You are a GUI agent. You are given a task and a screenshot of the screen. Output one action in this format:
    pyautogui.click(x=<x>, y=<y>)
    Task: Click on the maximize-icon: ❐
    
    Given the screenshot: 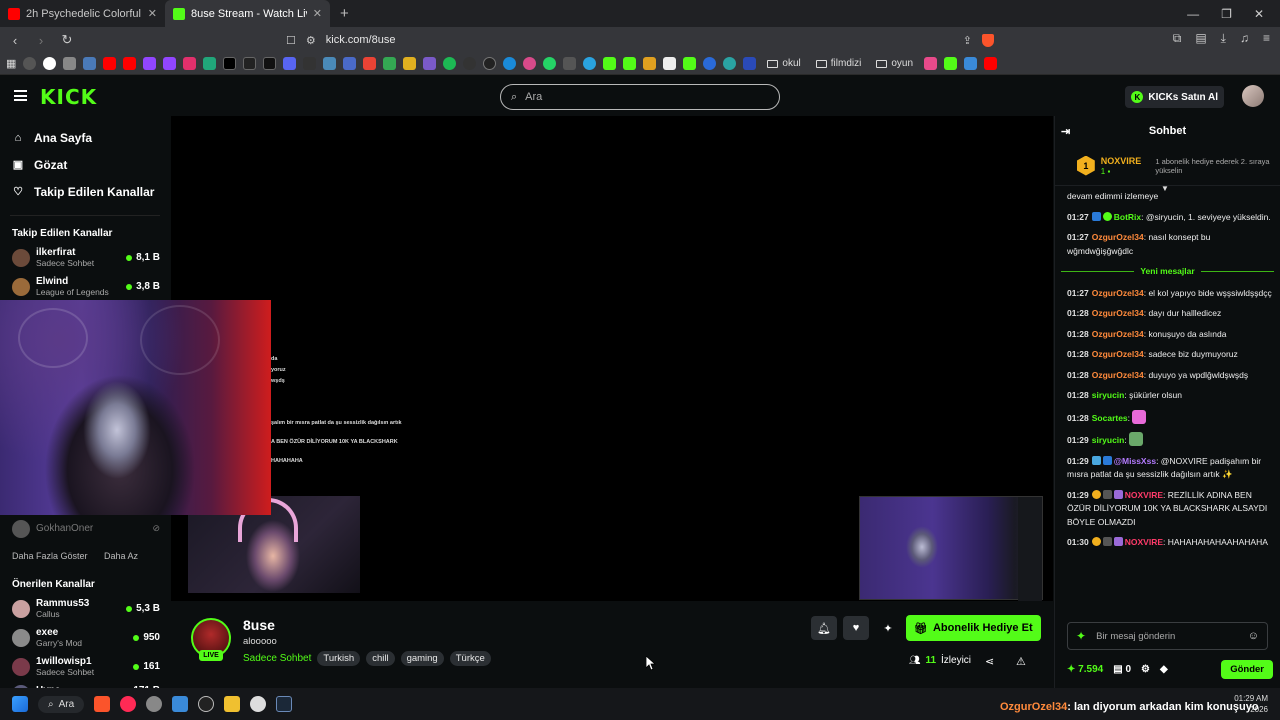 What is the action you would take?
    pyautogui.click(x=1226, y=14)
    